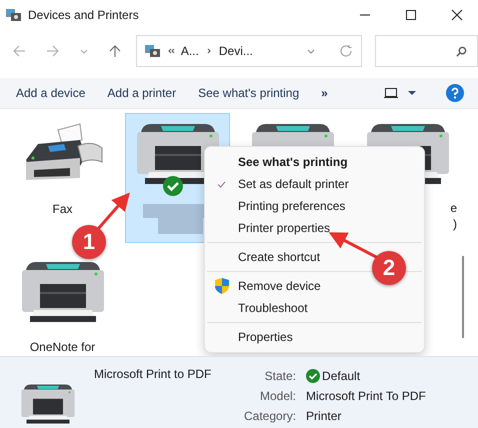  Describe the element at coordinates (280, 376) in the screenshot. I see `field-label: State:` at that location.